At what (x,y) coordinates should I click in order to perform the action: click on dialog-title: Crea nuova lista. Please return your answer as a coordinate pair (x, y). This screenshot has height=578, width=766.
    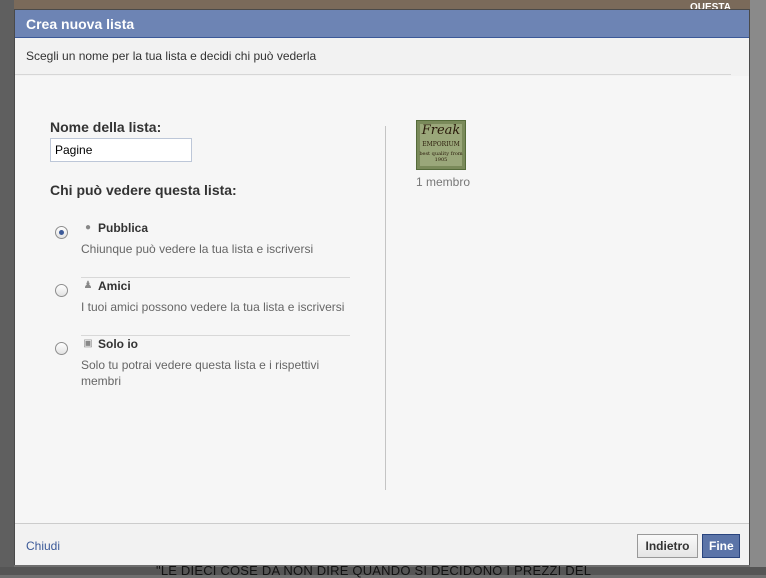
    Looking at the image, I should click on (80, 24).